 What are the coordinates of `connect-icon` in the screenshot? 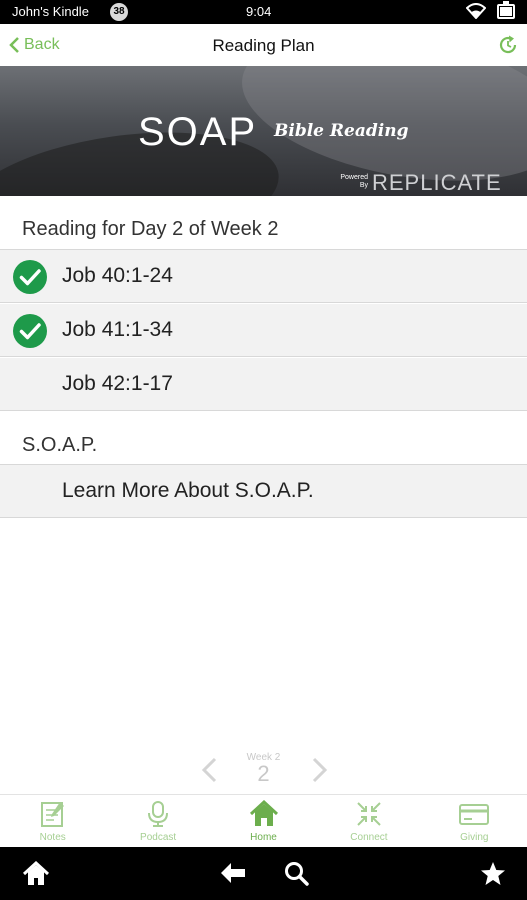 It's located at (369, 814).